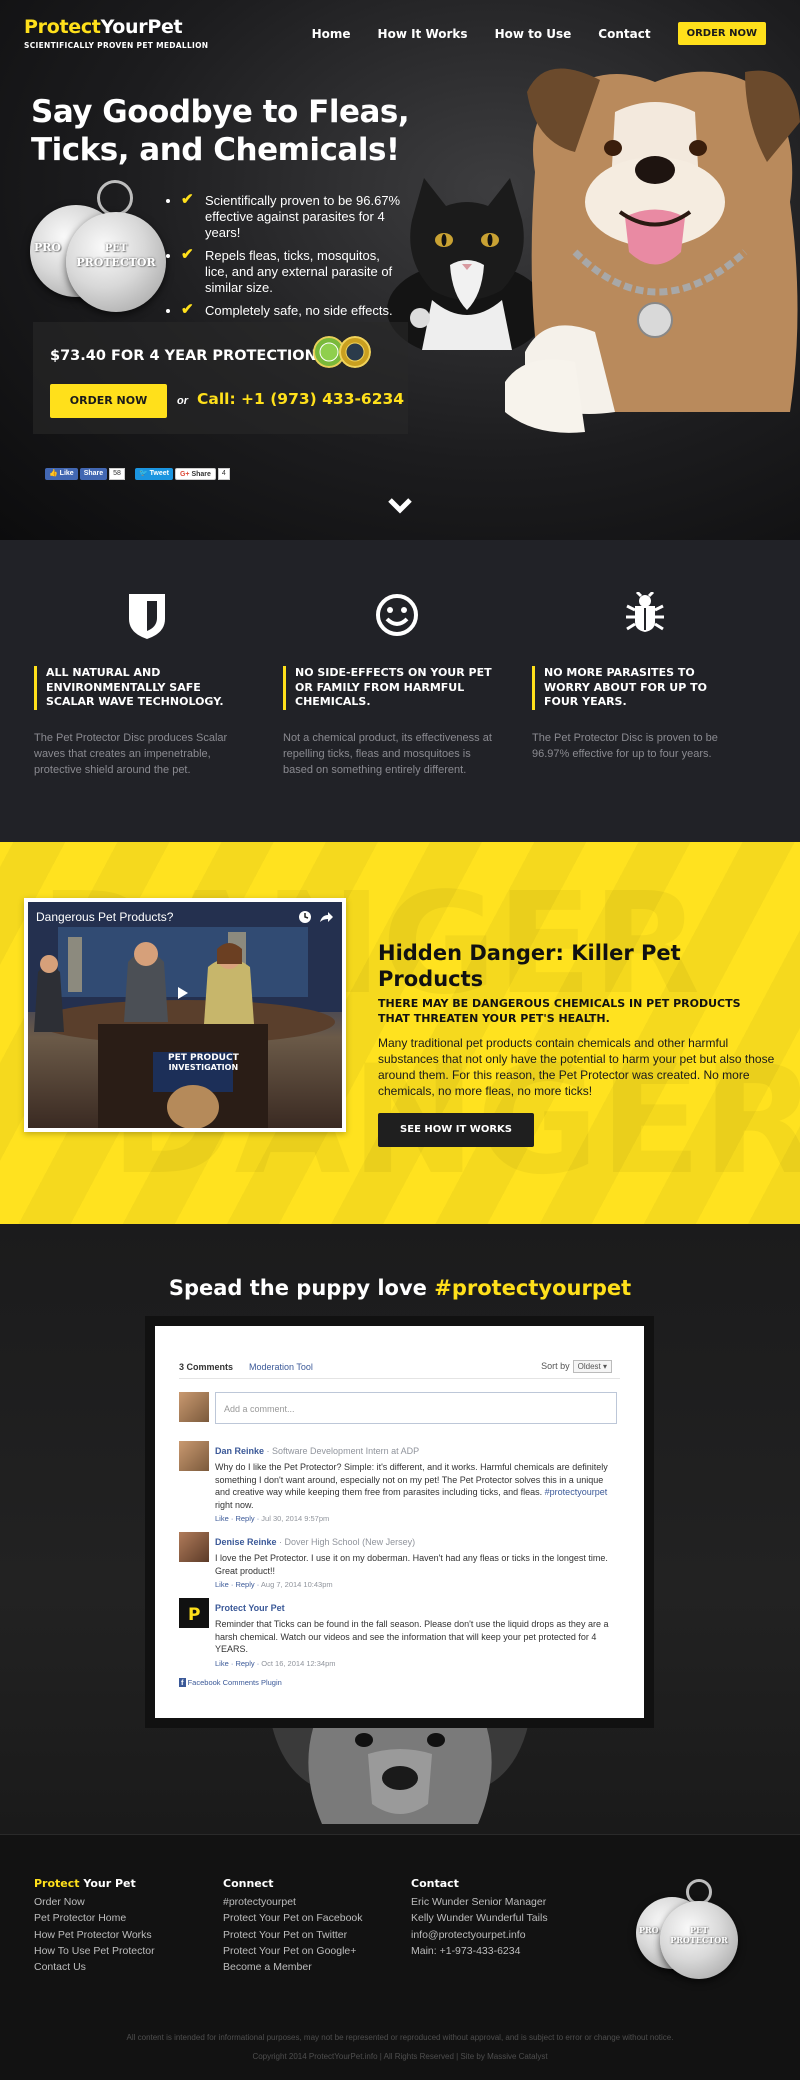 The image size is (800, 2080). I want to click on google-plus-label: Share, so click(201, 474).